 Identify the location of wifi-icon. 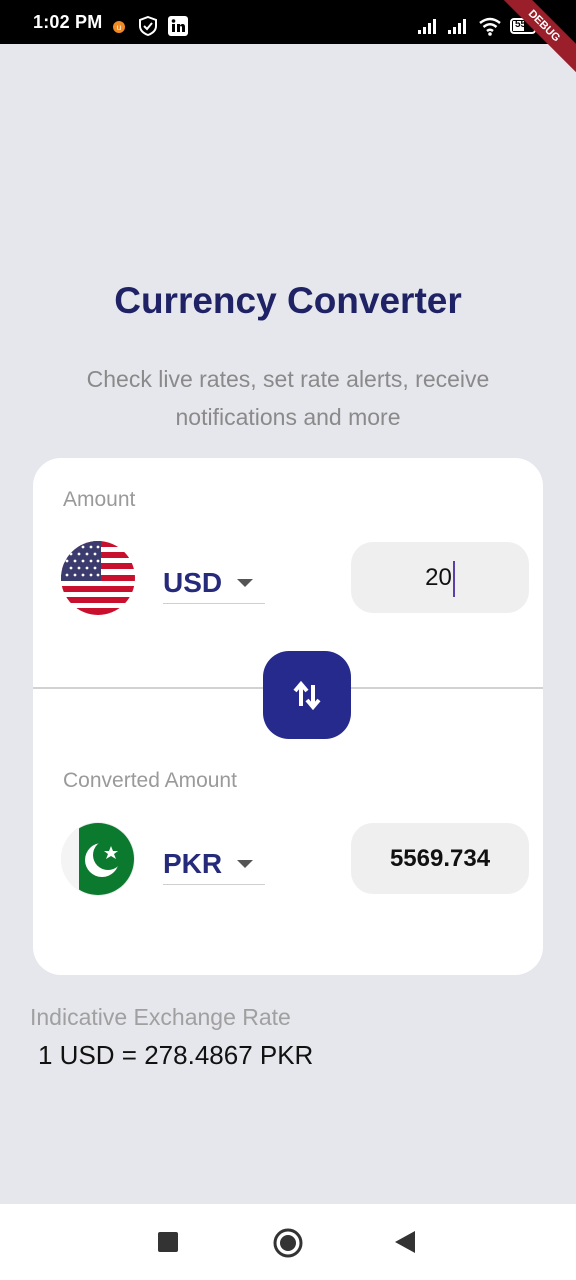
(490, 28).